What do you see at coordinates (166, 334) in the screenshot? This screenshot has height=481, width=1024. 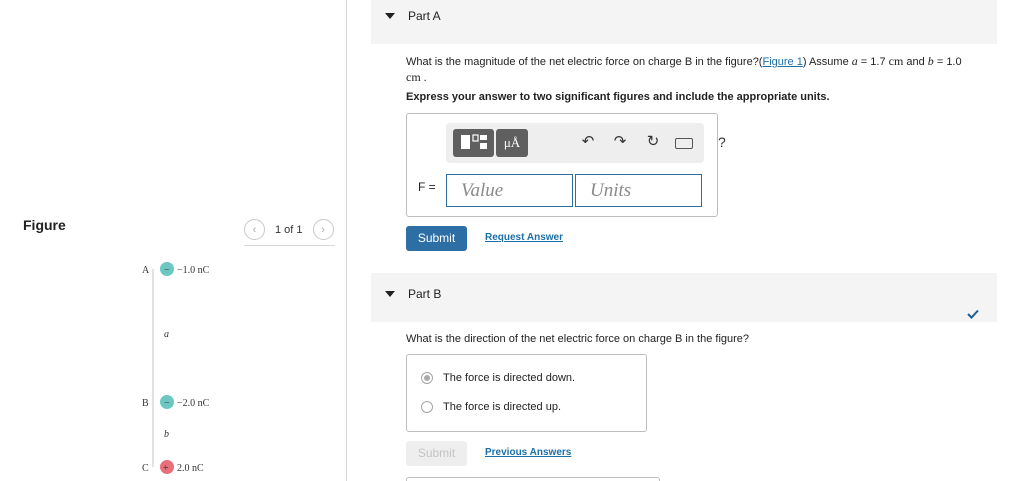 I see `distance-a-label: a` at bounding box center [166, 334].